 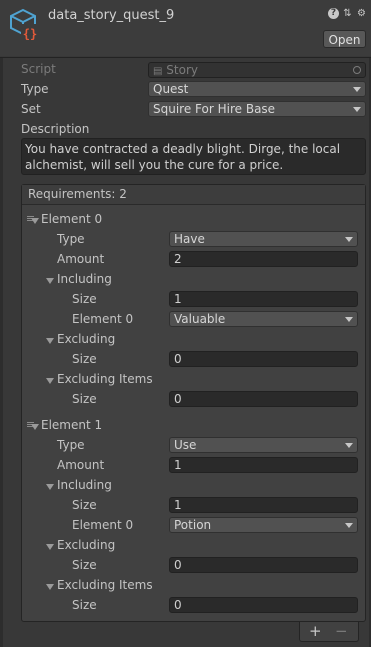 What do you see at coordinates (103, 319) in the screenshot?
I see `element-0-including-el-label: Element 0` at bounding box center [103, 319].